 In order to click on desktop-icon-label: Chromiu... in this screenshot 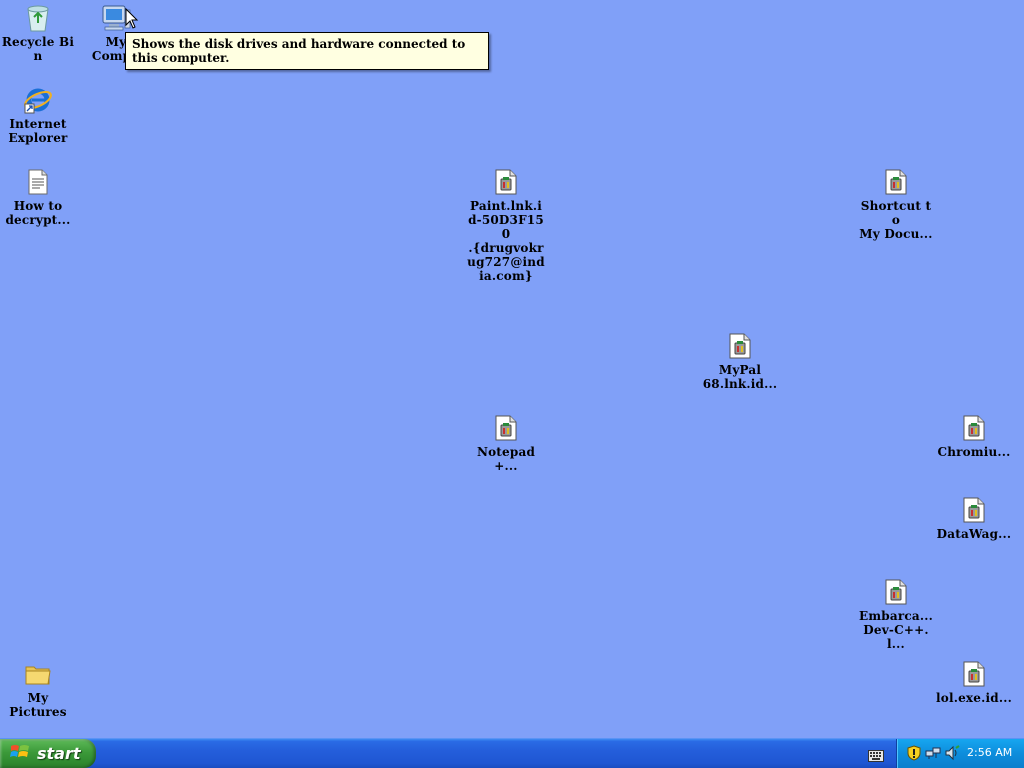, I will do `click(974, 452)`.